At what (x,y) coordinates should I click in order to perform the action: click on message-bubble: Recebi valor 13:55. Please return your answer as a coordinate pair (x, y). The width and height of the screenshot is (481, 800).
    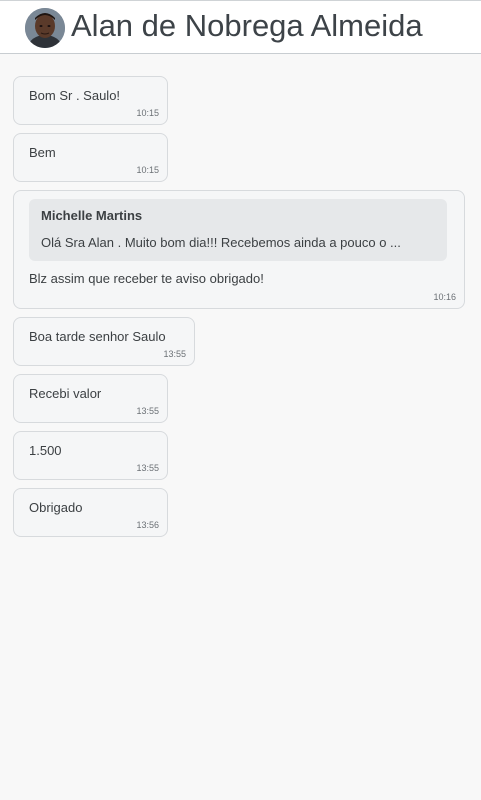
    Looking at the image, I should click on (90, 398).